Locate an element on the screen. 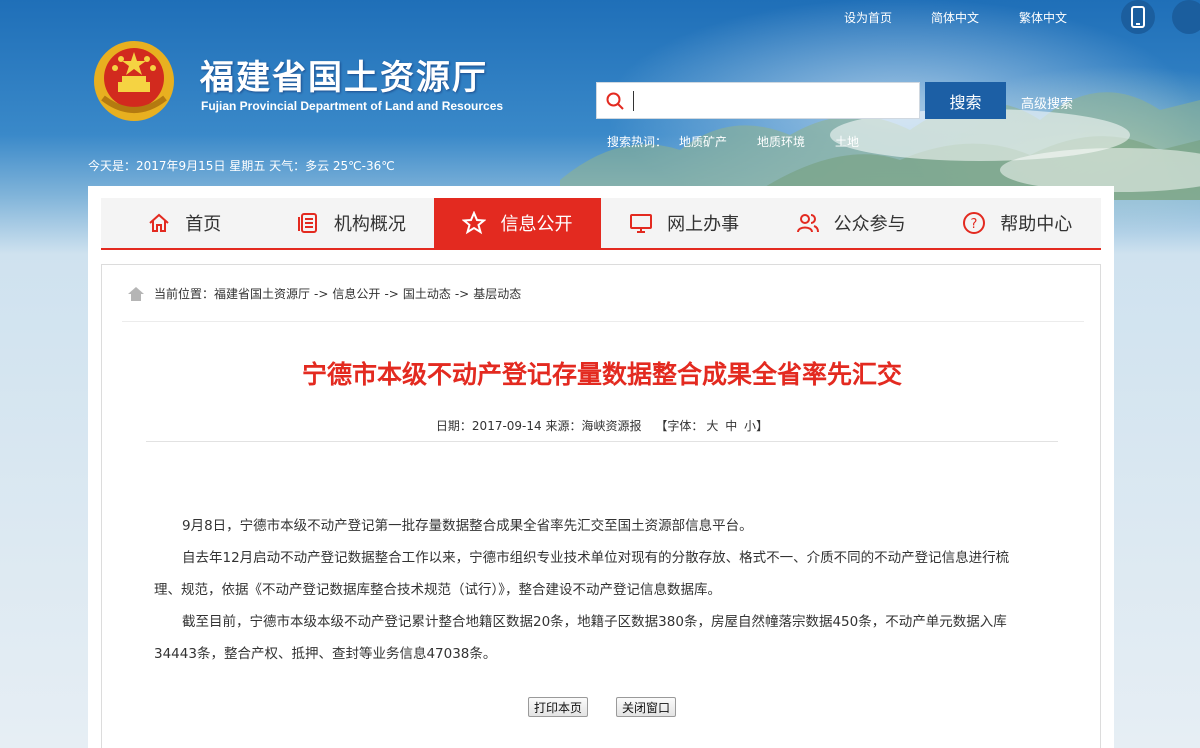 This screenshot has height=748, width=1200. font-size-small-button: 小 is located at coordinates (750, 426).